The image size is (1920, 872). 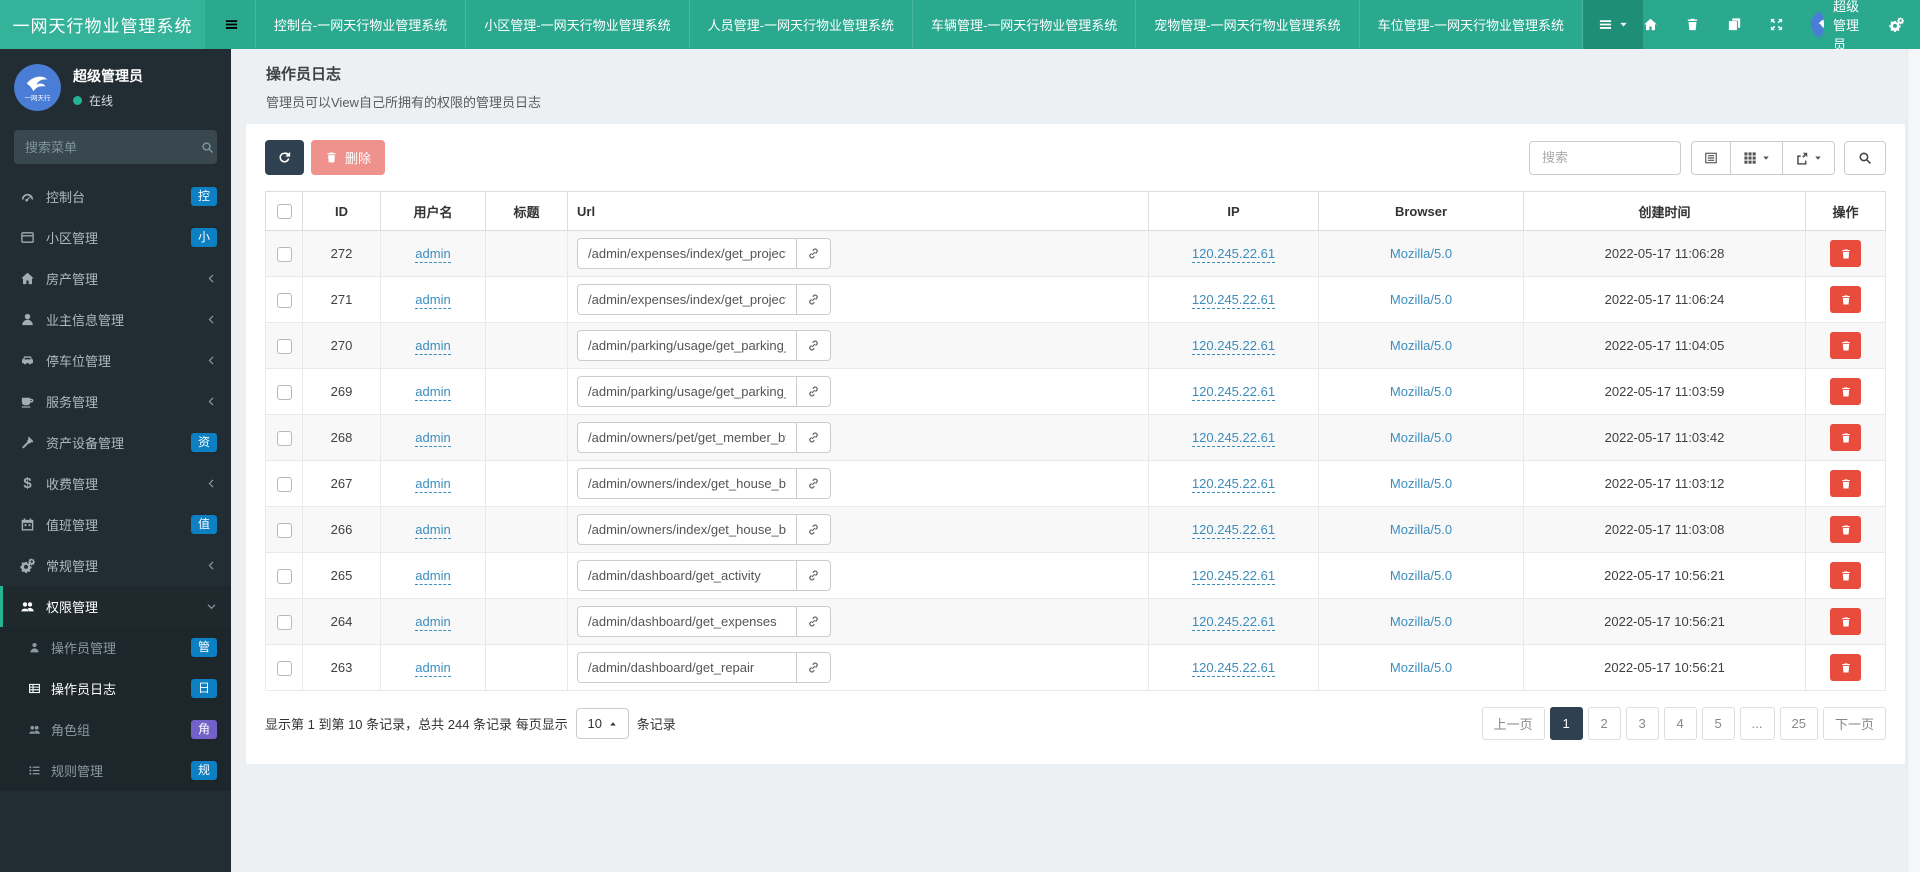 What do you see at coordinates (1757, 157) in the screenshot?
I see `columns-button` at bounding box center [1757, 157].